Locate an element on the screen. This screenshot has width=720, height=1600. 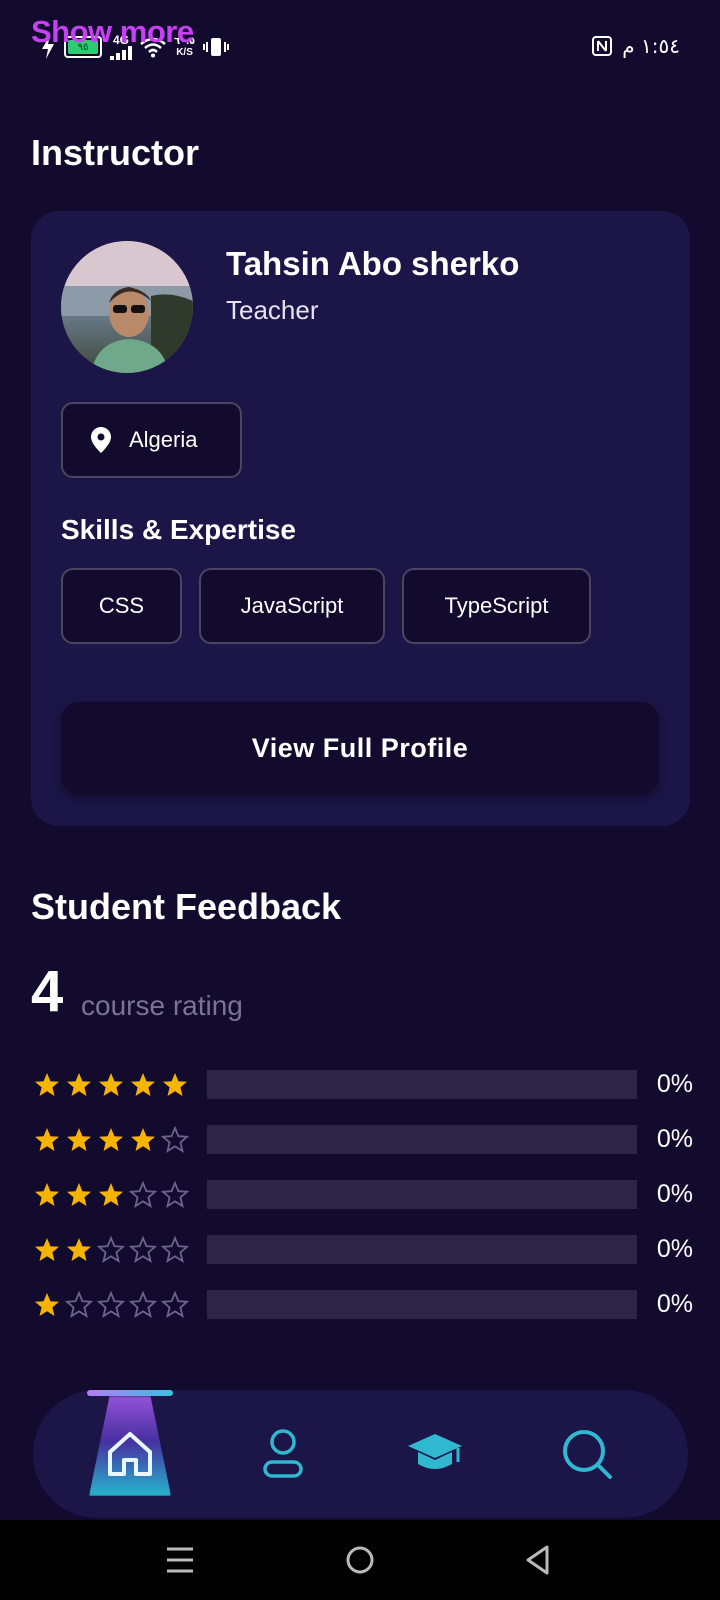
rating-row-5-star: 0% is located at coordinates (363, 1084).